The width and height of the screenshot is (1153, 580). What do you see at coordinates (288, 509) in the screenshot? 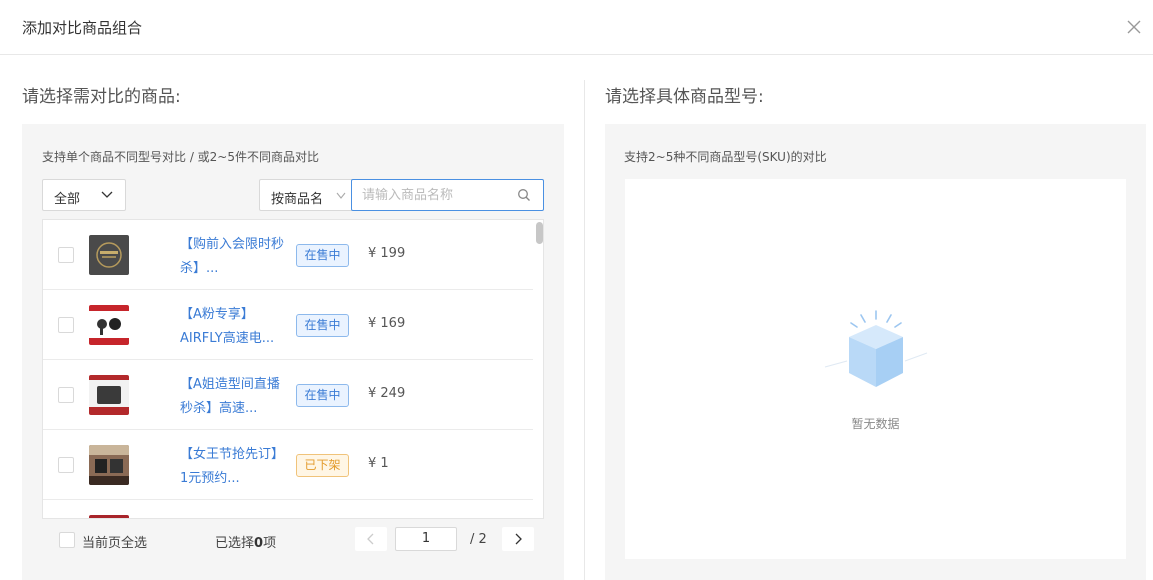
I see `product-row` at bounding box center [288, 509].